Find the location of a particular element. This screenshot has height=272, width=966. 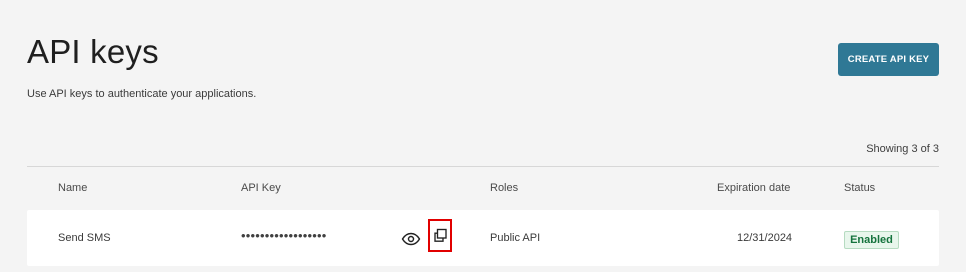

status-column-header: Status is located at coordinates (860, 188).